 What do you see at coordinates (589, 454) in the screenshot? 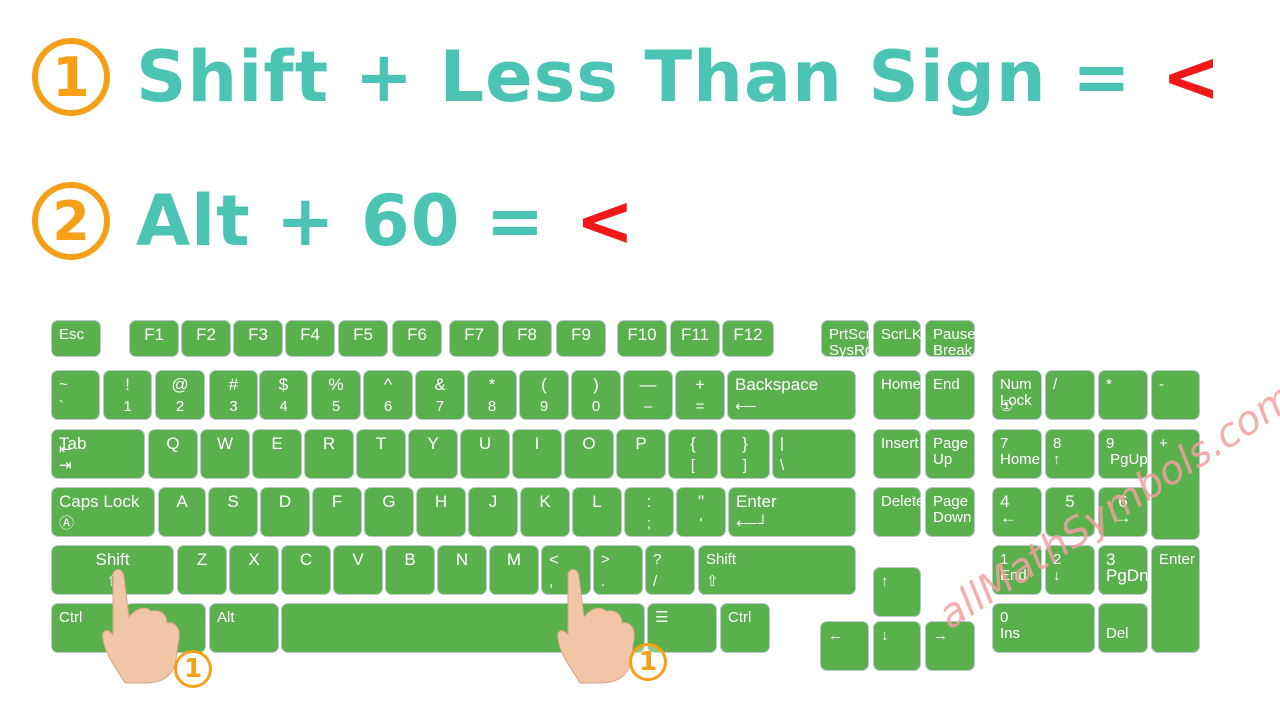
I see `key-o: O` at bounding box center [589, 454].